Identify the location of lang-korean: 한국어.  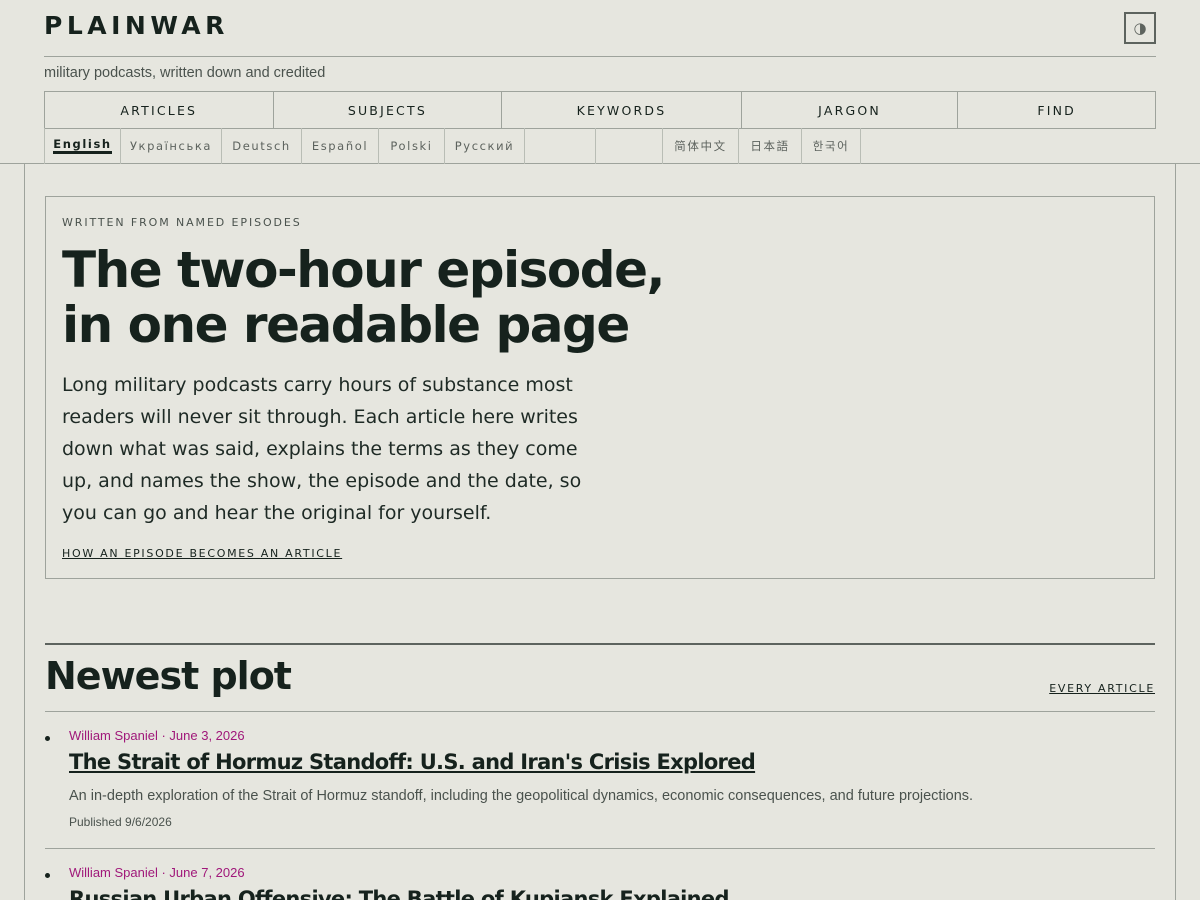
(831, 146).